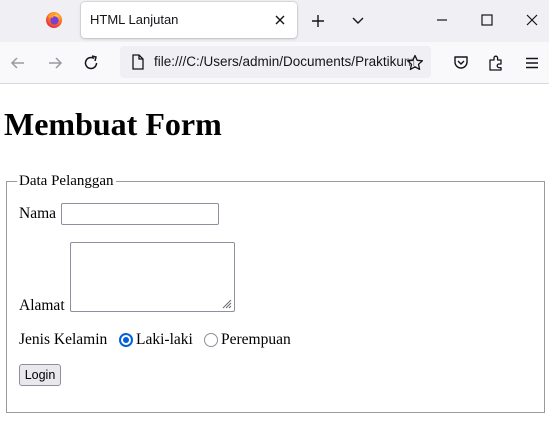 This screenshot has height=434, width=549. Describe the element at coordinates (138, 62) in the screenshot. I see `file-icon` at that location.